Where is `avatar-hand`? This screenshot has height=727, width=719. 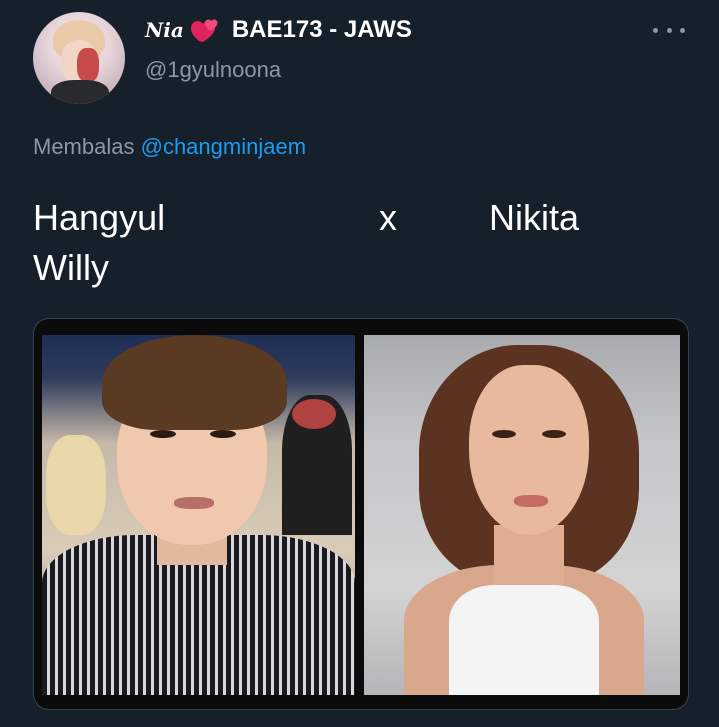
avatar-hand is located at coordinates (88, 65).